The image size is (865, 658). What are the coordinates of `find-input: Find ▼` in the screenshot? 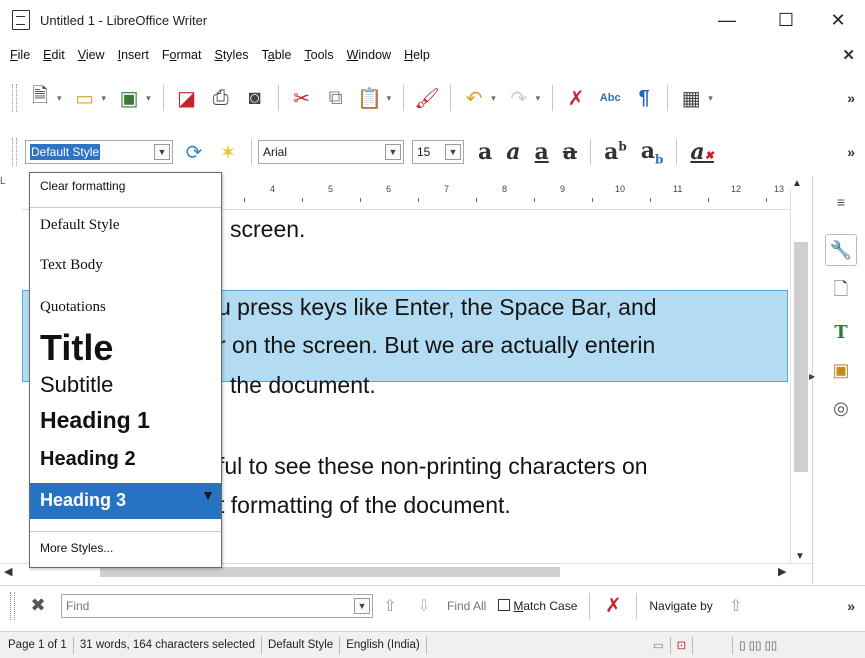 It's located at (217, 605).